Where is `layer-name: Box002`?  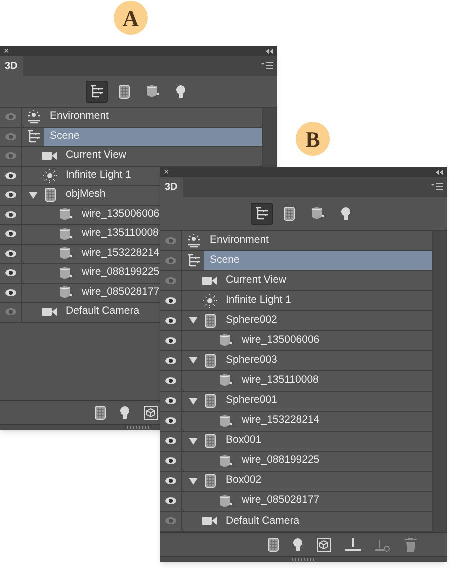 layer-name: Box002 is located at coordinates (244, 480).